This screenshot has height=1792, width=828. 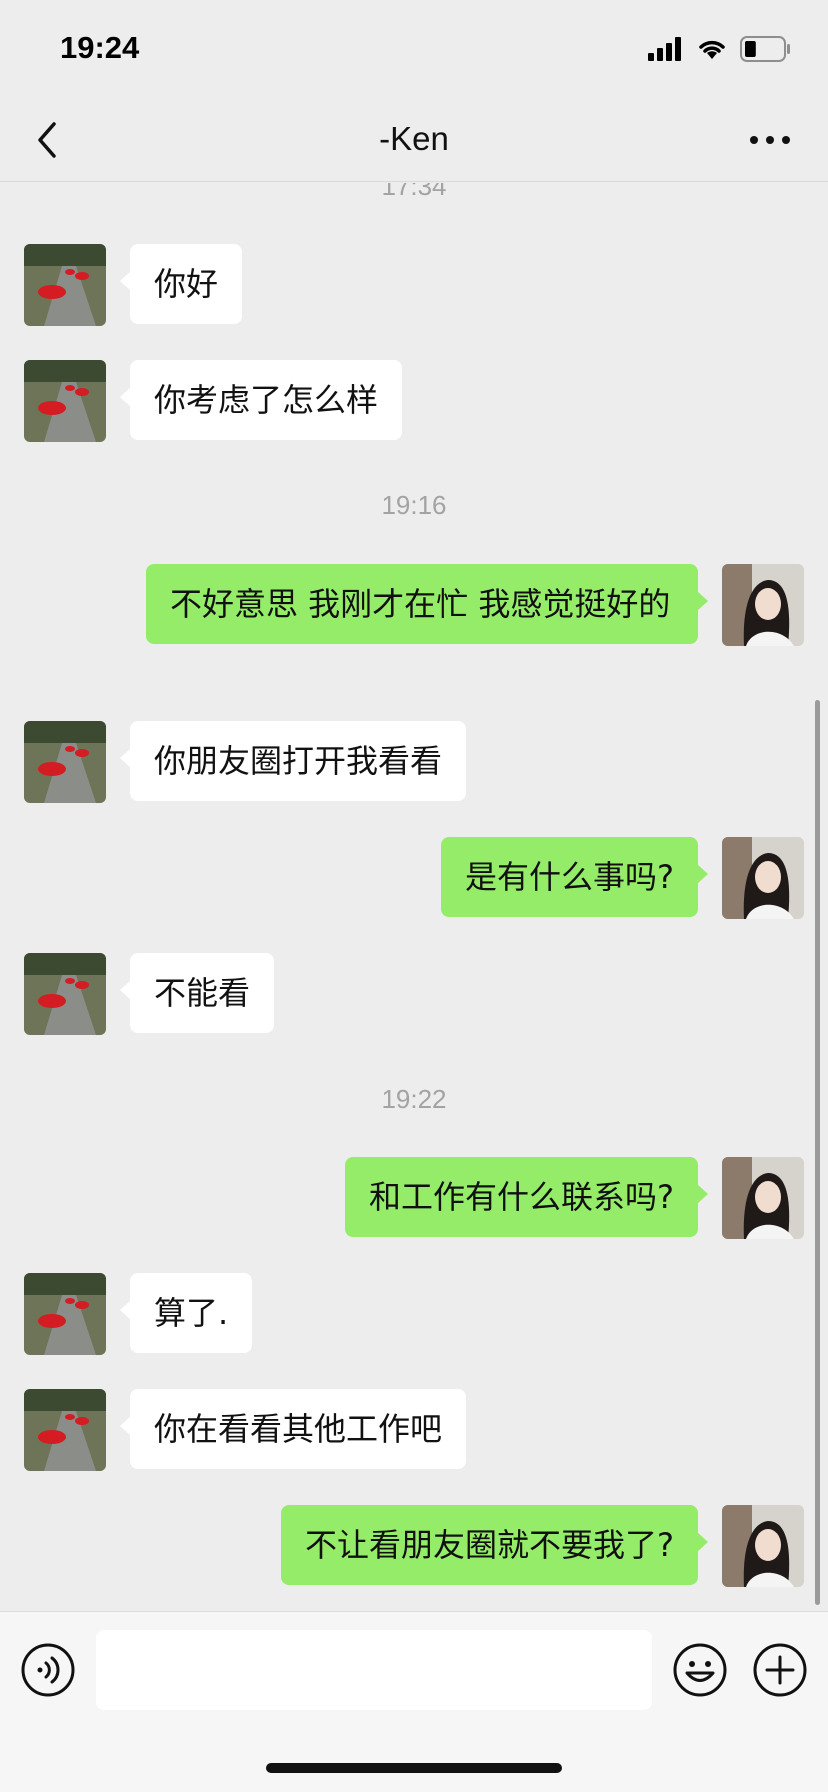 What do you see at coordinates (574, 877) in the screenshot?
I see `message-bubble: 是有什么事吗?` at bounding box center [574, 877].